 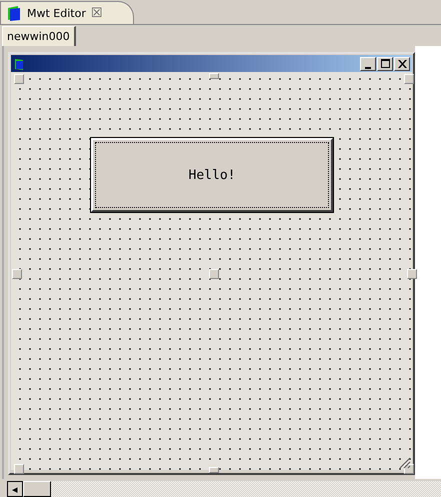 I want to click on minimize-button, so click(x=368, y=63).